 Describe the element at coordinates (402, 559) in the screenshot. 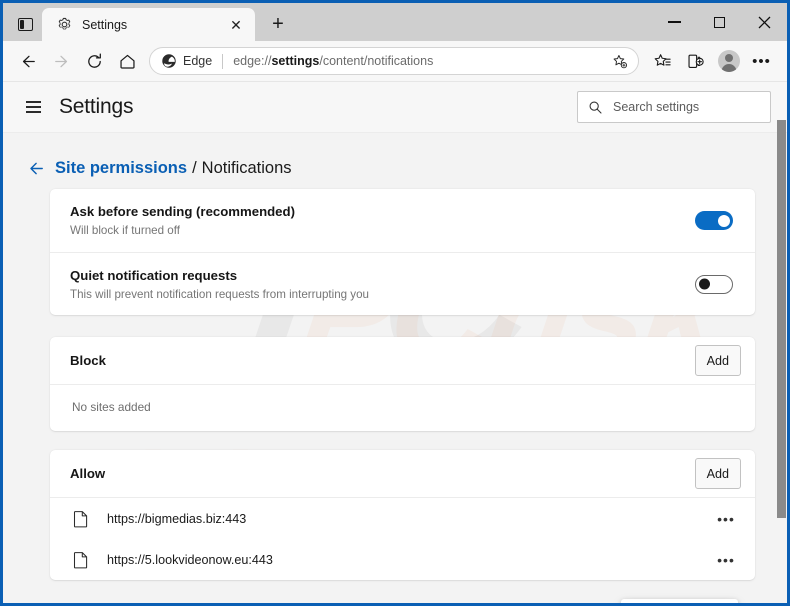

I see `allow-site-row: https://5.lookvideonow.eu:443 •••` at that location.